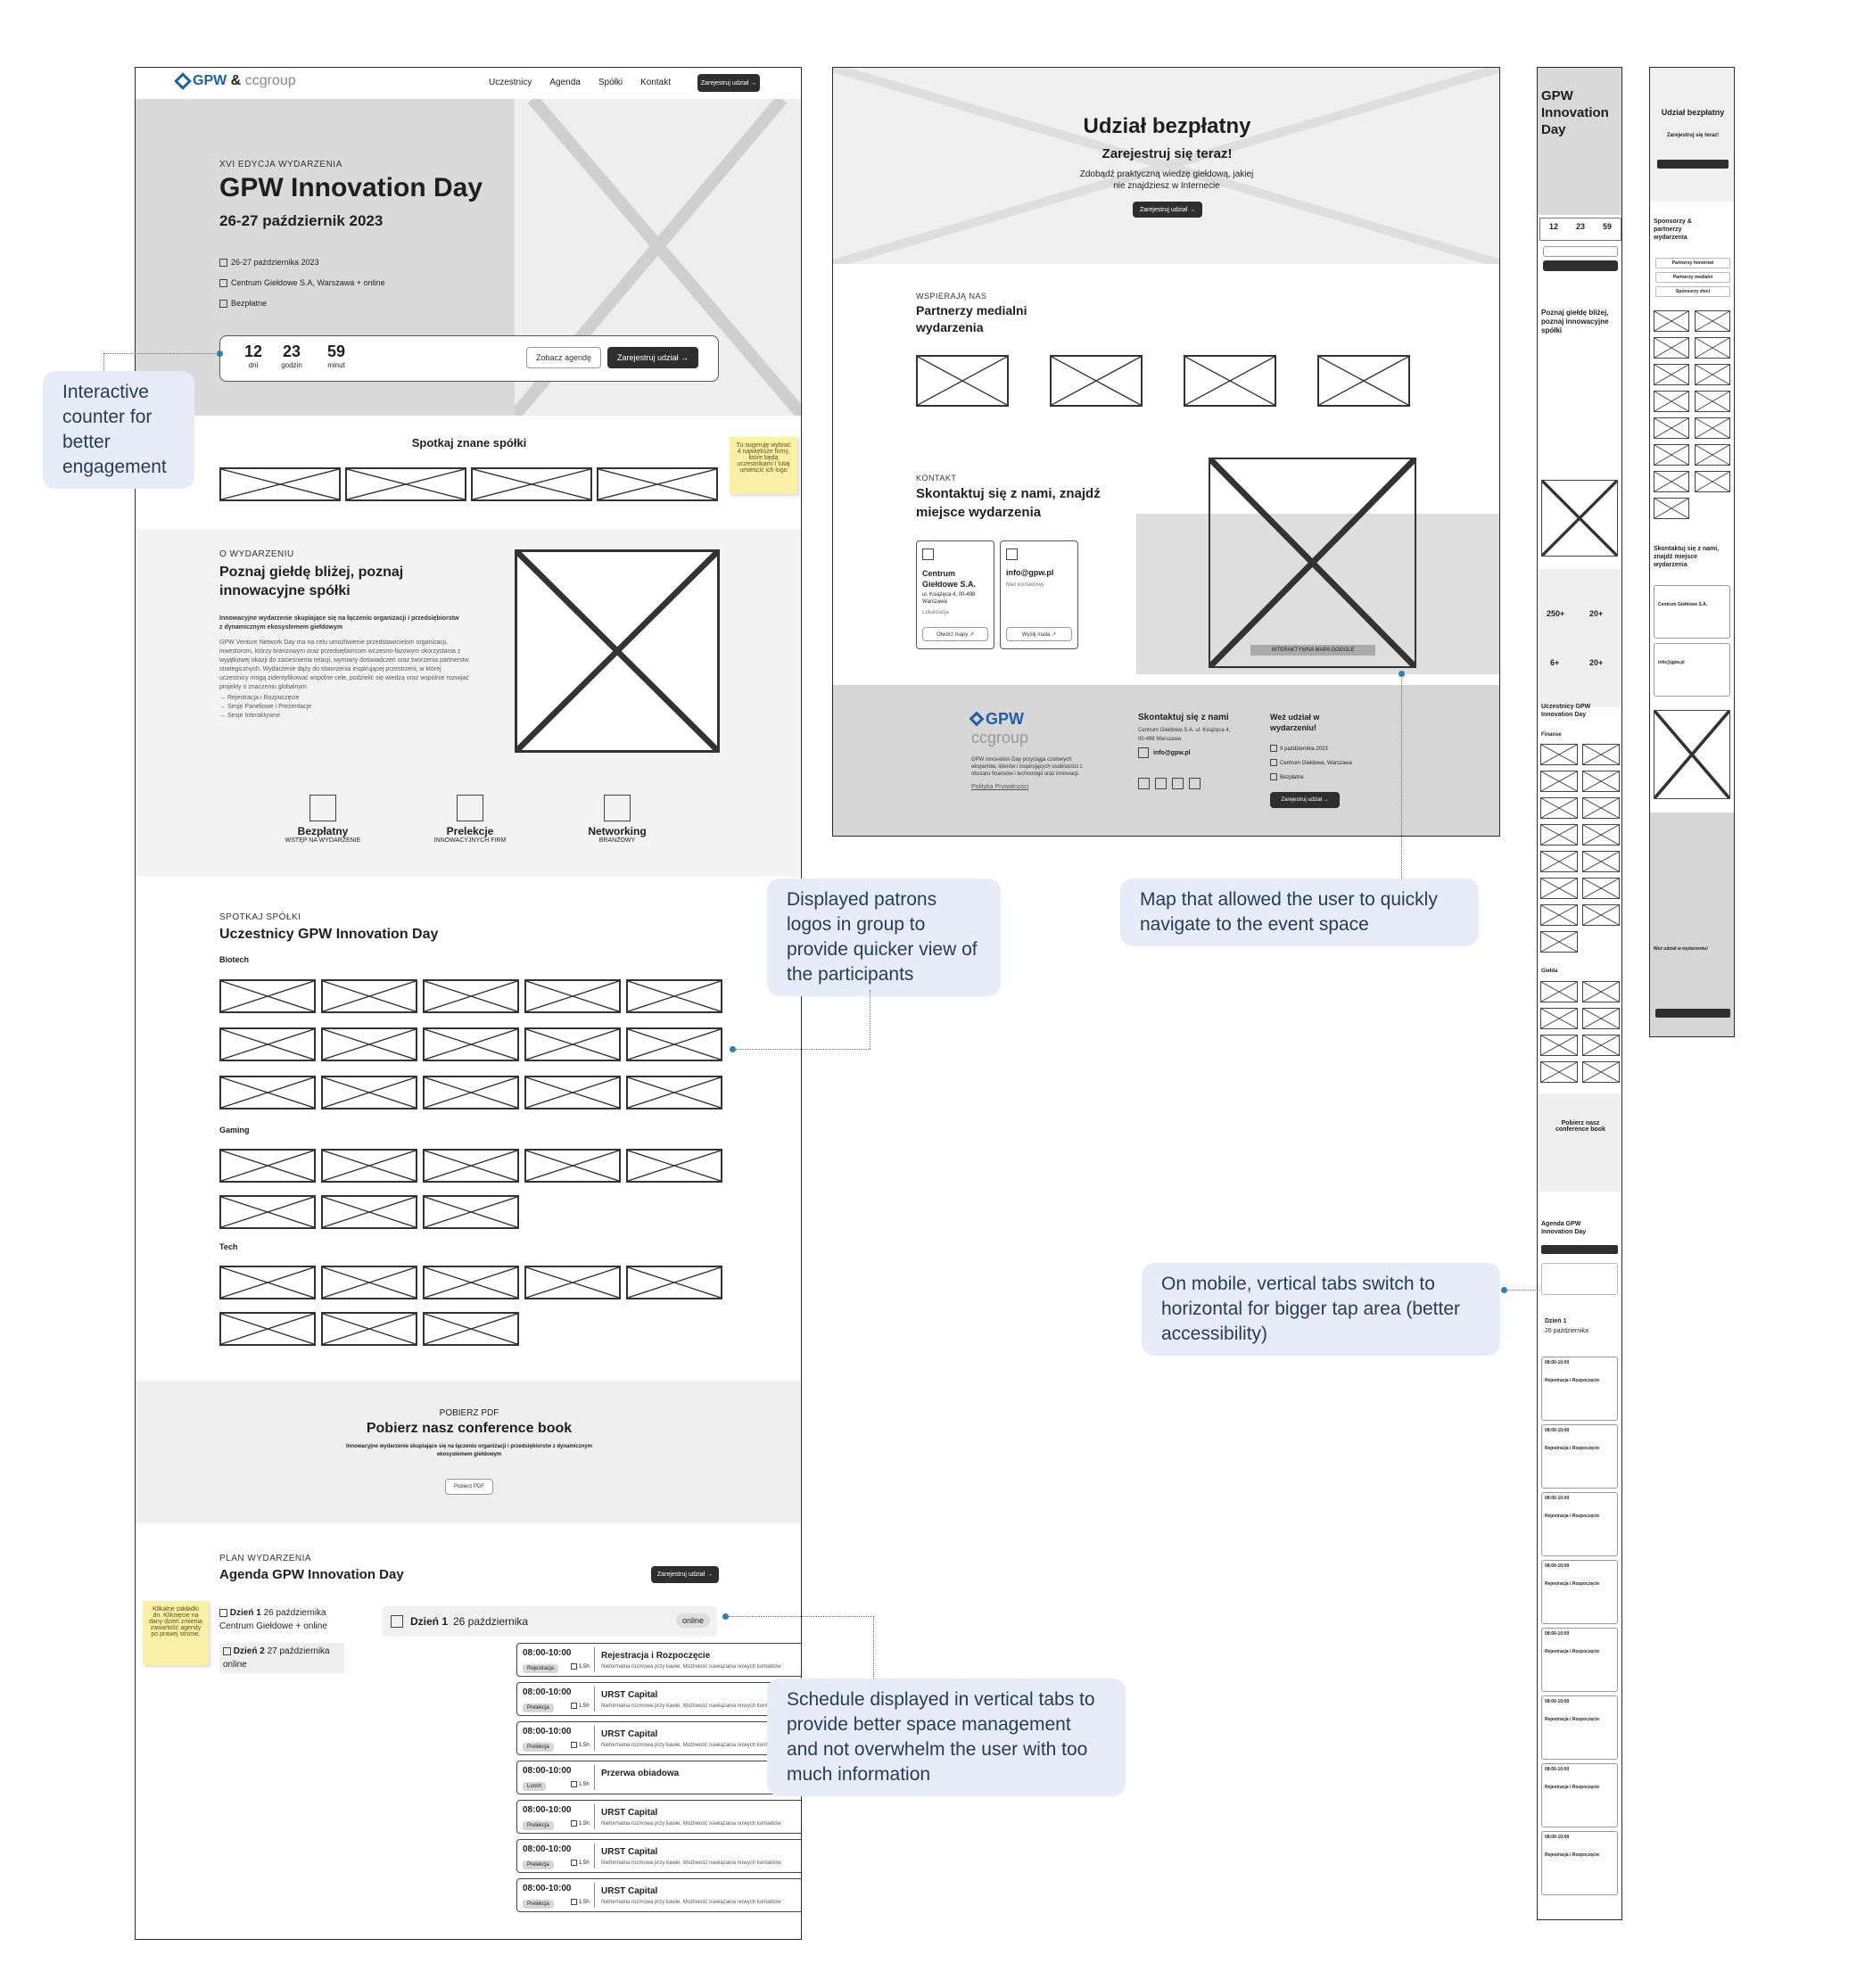 This screenshot has height=1988, width=1873. Describe the element at coordinates (1183, 717) in the screenshot. I see `footer-contact-title: Skontaktuj się z nami` at that location.